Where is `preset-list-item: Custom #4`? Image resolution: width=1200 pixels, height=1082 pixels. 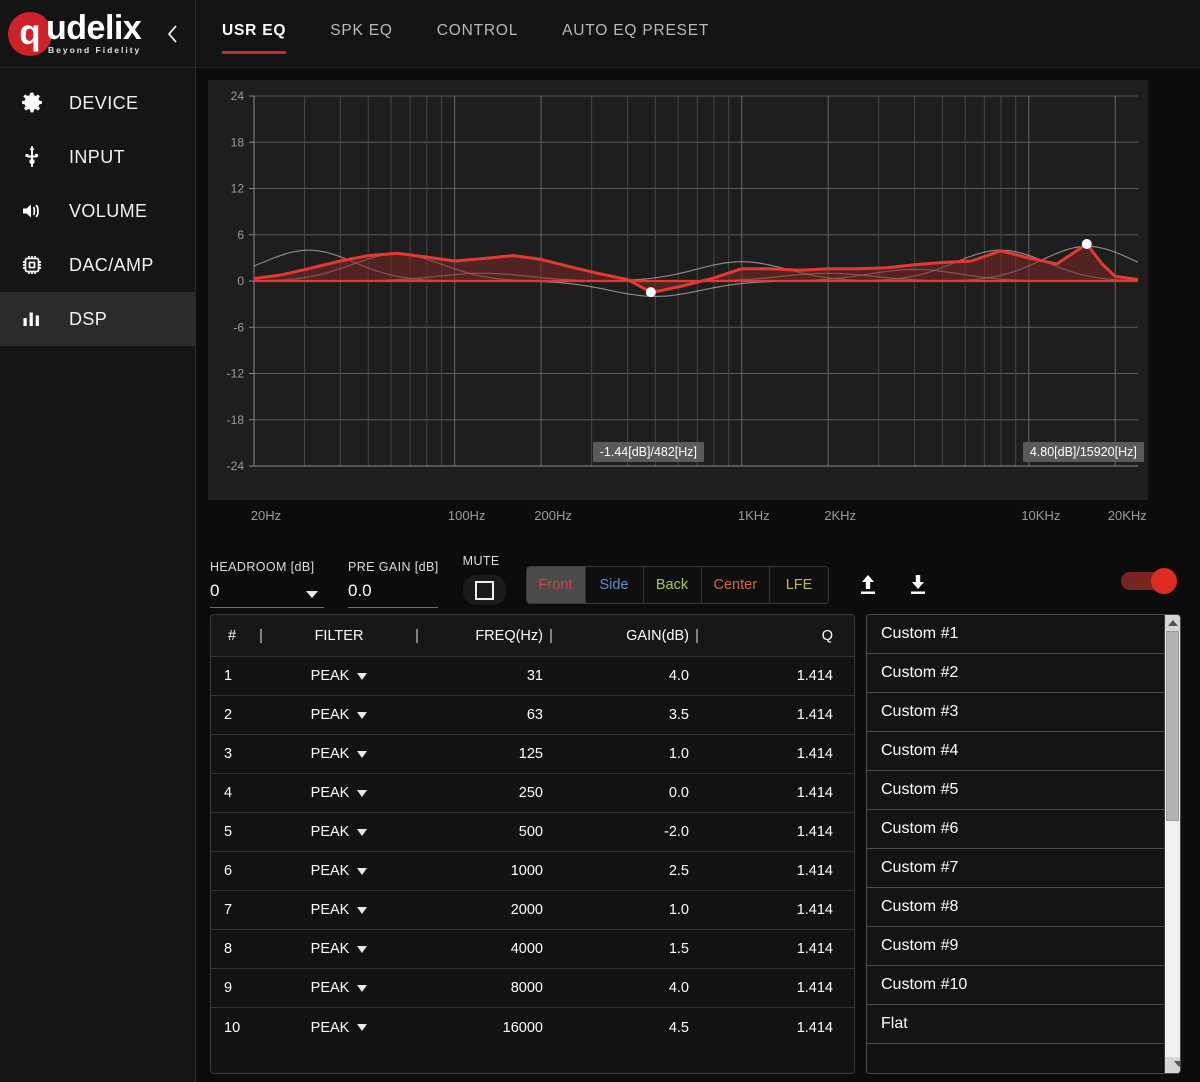 preset-list-item: Custom #4 is located at coordinates (1015, 751).